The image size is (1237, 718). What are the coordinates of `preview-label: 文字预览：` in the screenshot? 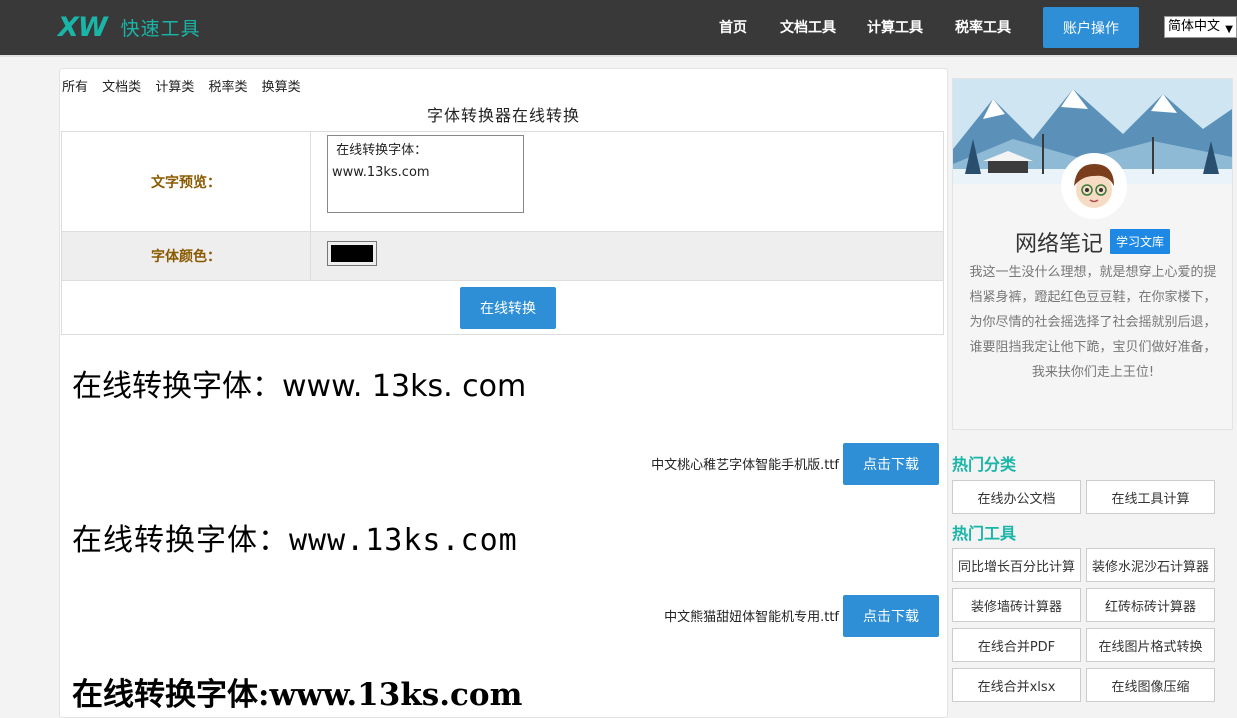 It's located at (186, 181).